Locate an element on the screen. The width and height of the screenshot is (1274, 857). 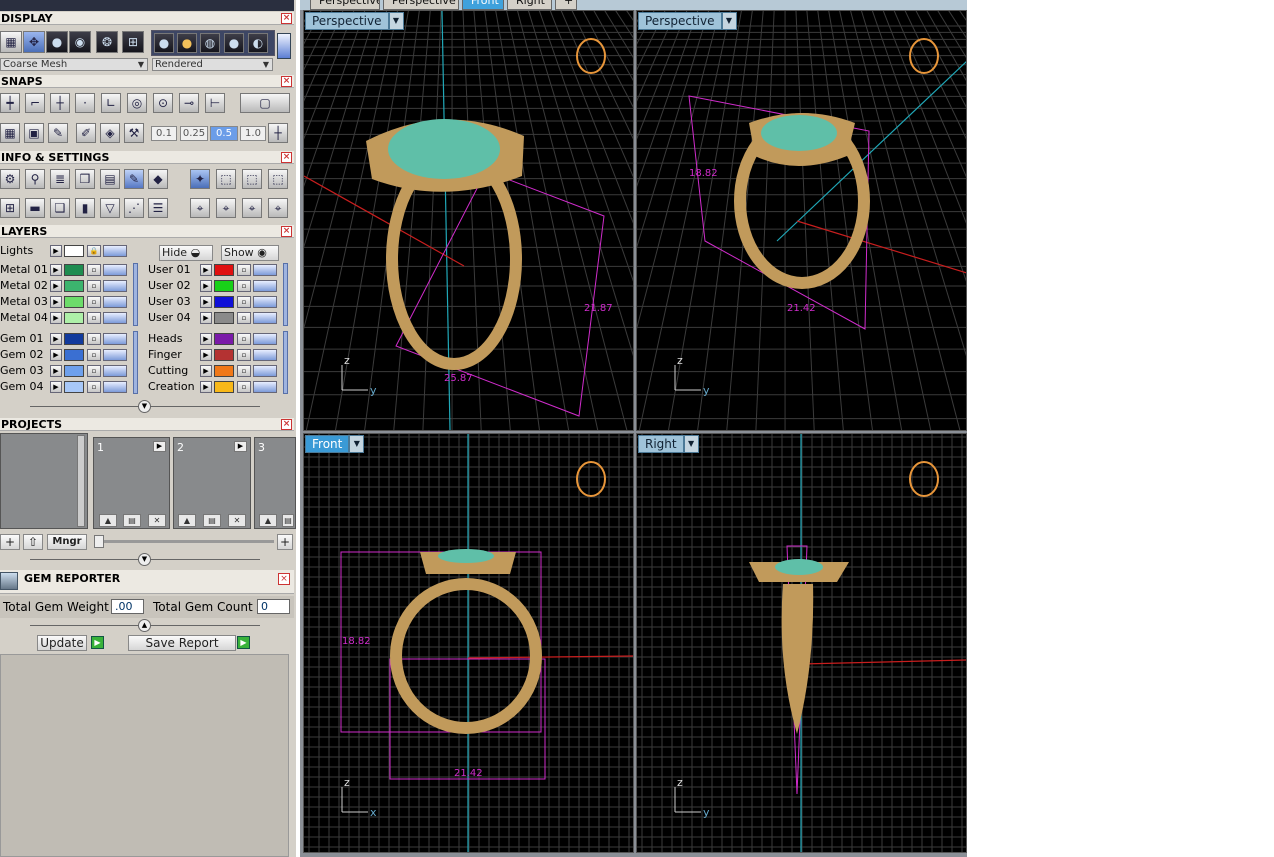
add-project-button: + is located at coordinates (10, 542).